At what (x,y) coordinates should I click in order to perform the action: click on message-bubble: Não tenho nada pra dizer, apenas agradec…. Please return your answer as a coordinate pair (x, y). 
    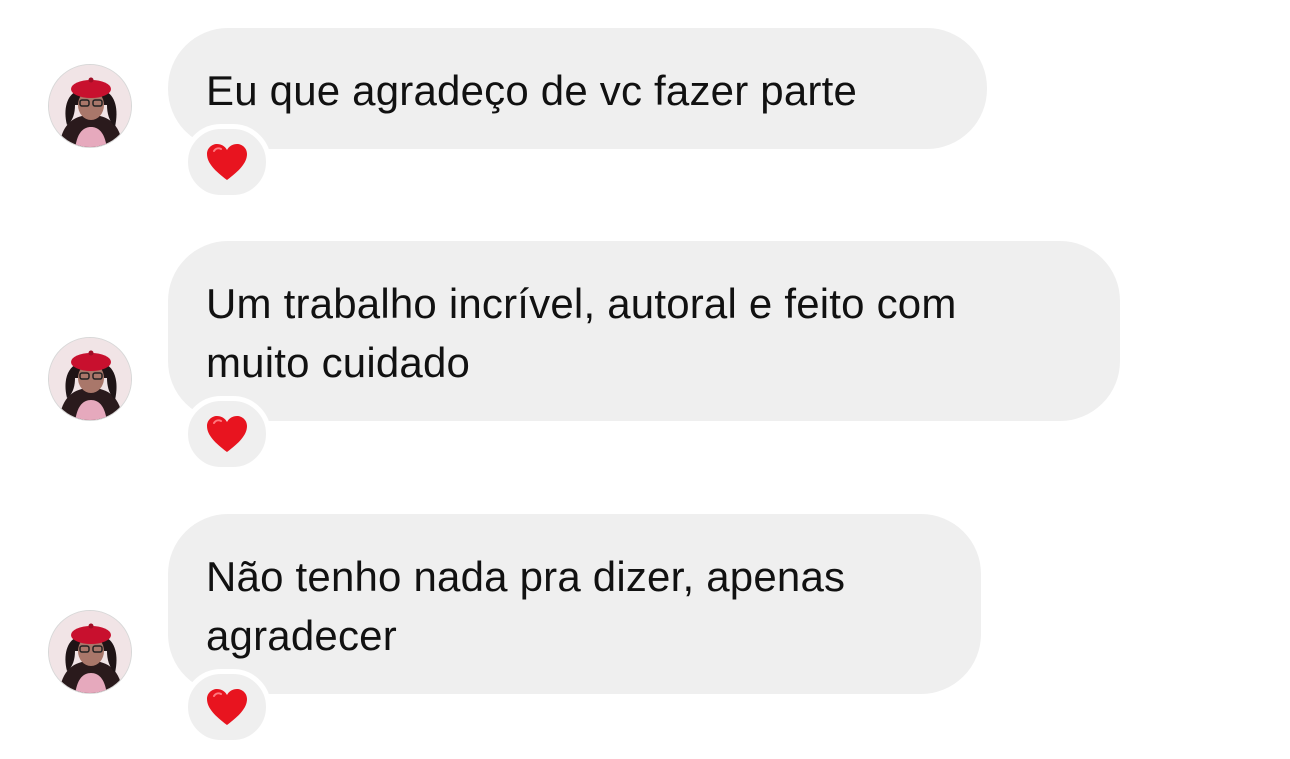
    Looking at the image, I should click on (574, 604).